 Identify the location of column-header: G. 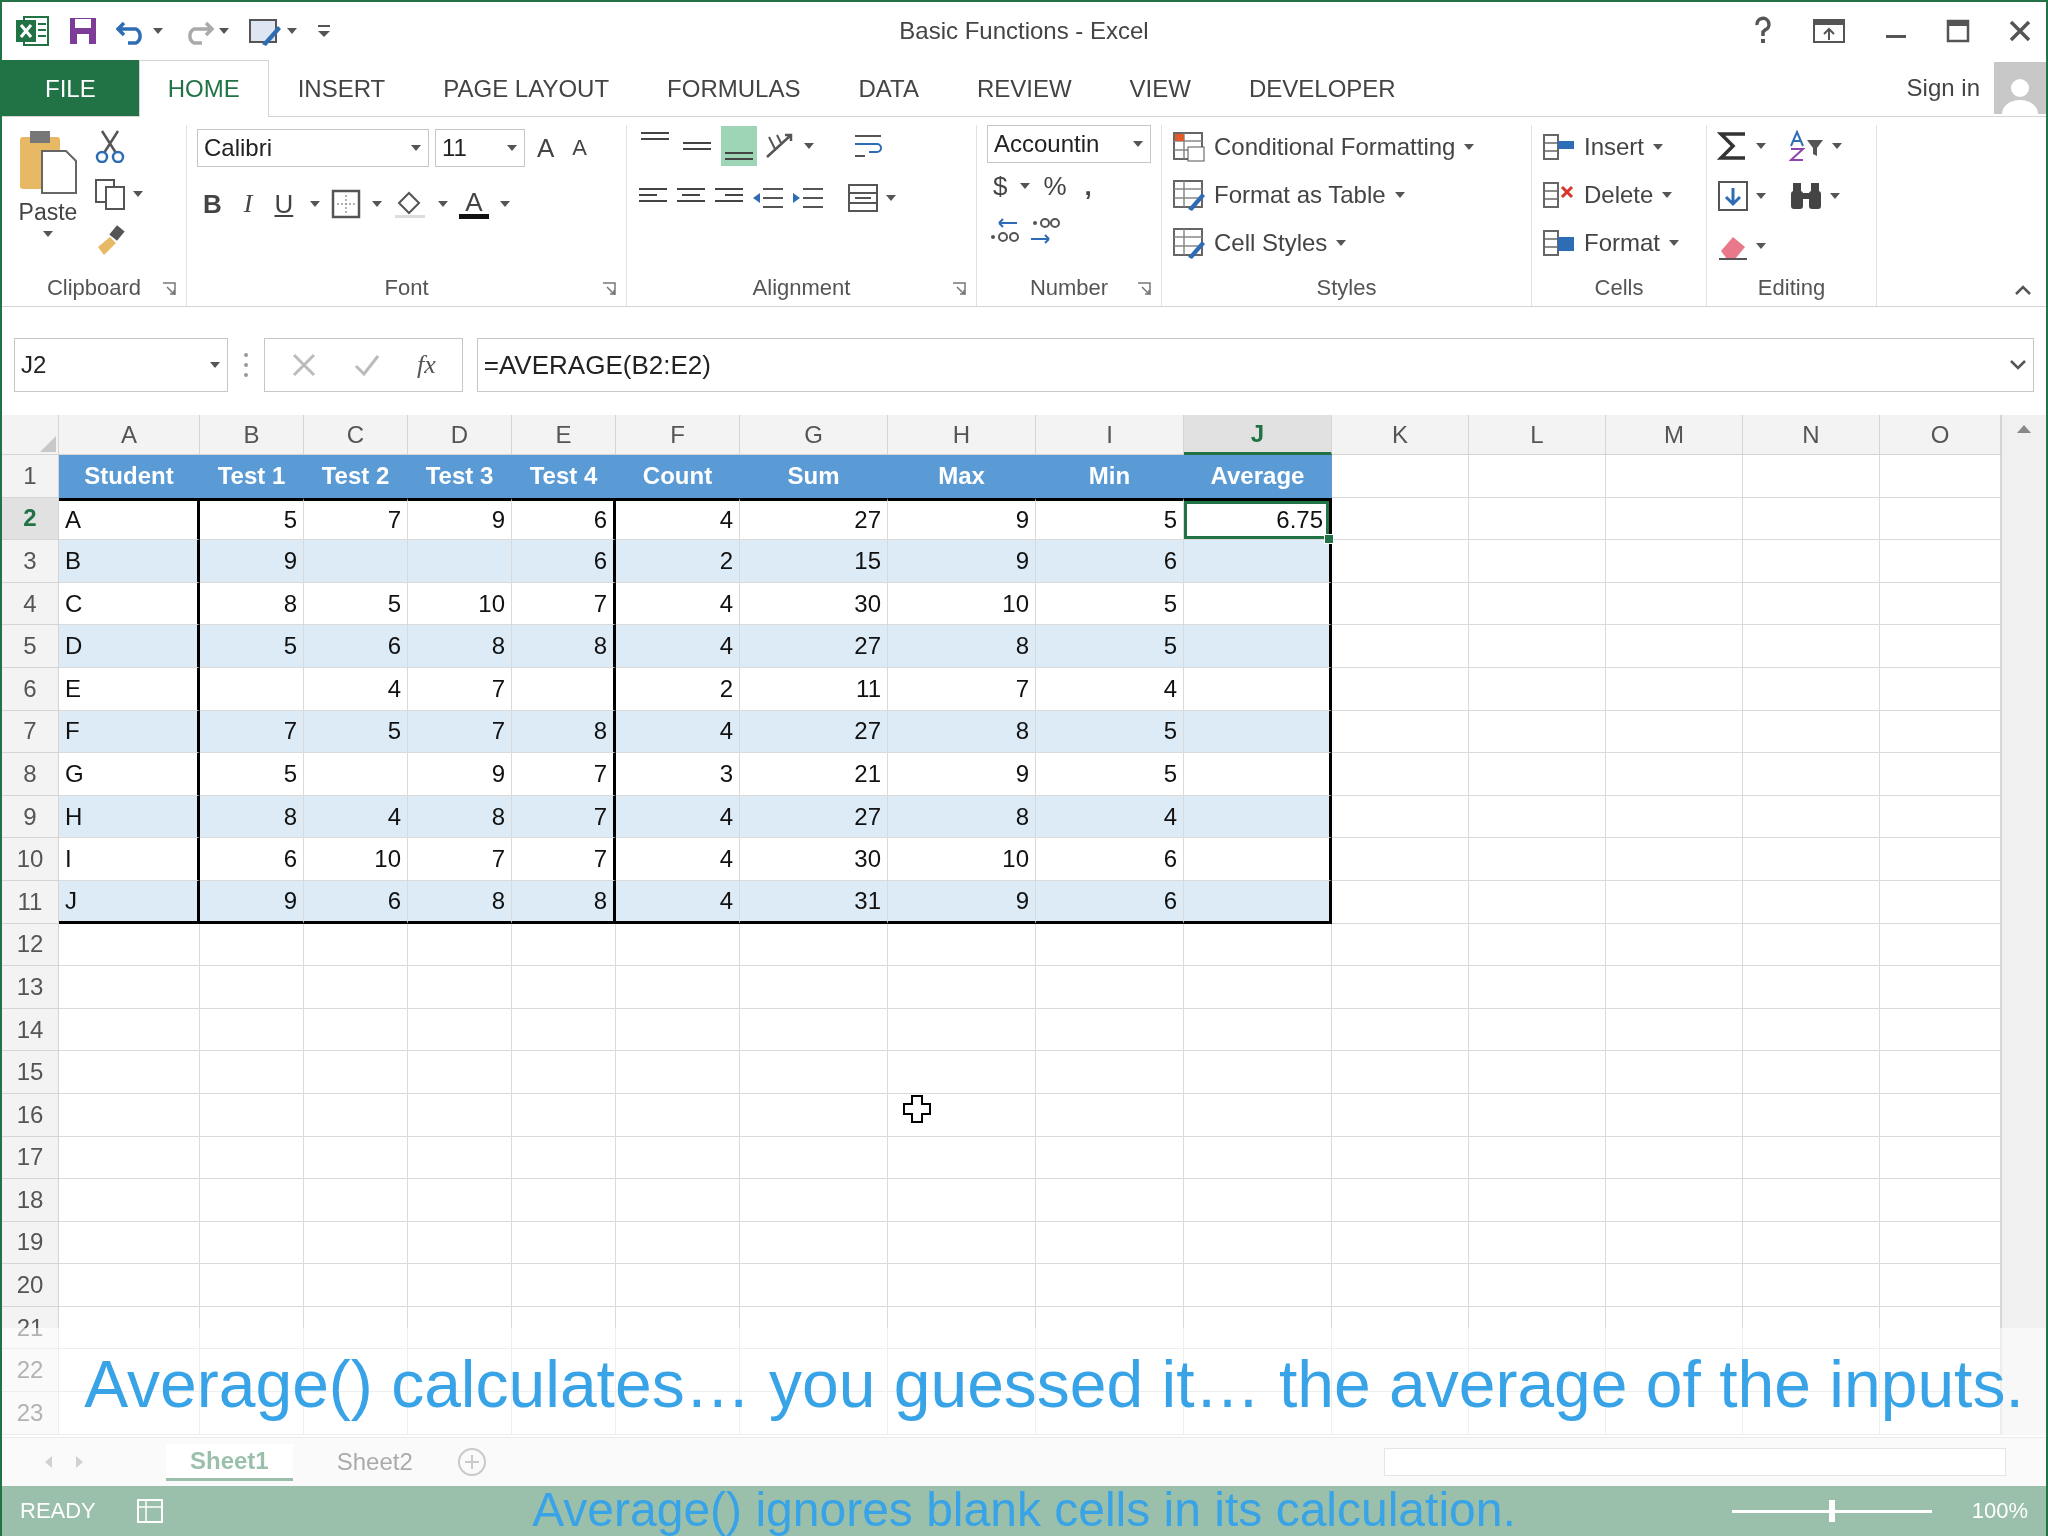
(814, 435).